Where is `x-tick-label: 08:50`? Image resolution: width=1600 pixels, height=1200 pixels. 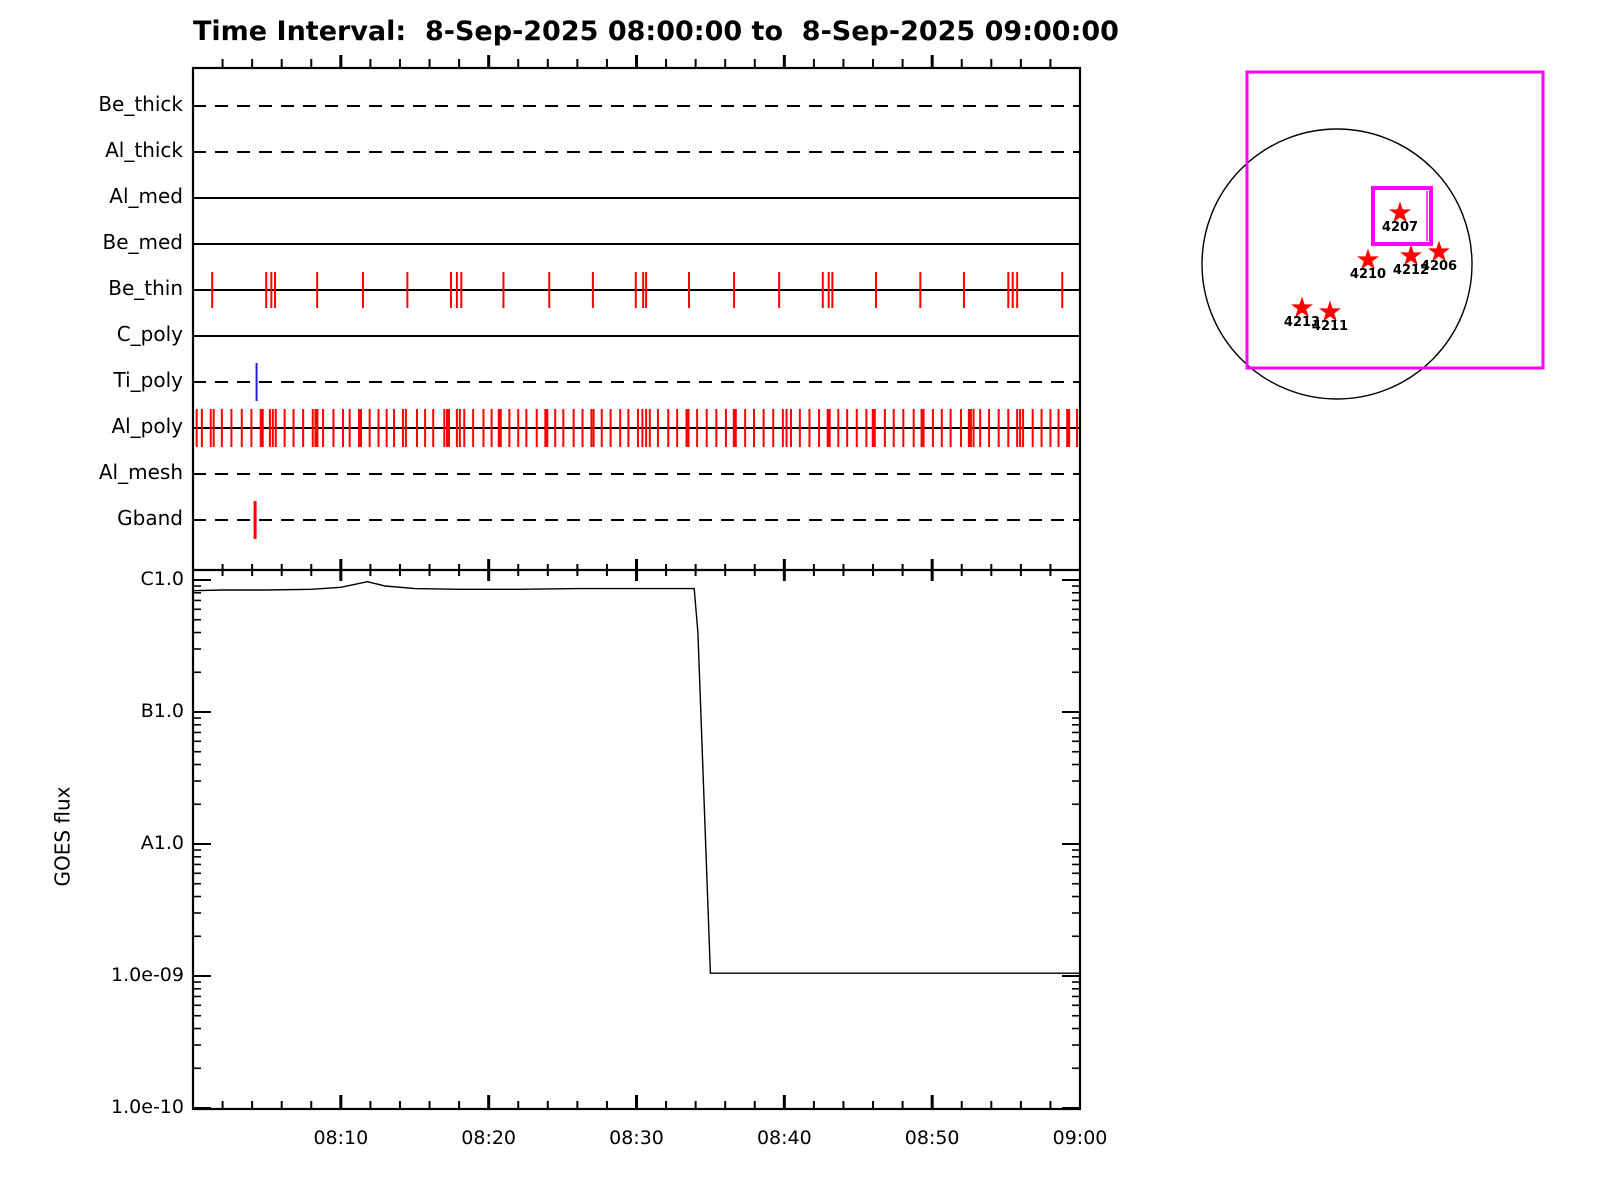
x-tick-label: 08:50 is located at coordinates (932, 1138).